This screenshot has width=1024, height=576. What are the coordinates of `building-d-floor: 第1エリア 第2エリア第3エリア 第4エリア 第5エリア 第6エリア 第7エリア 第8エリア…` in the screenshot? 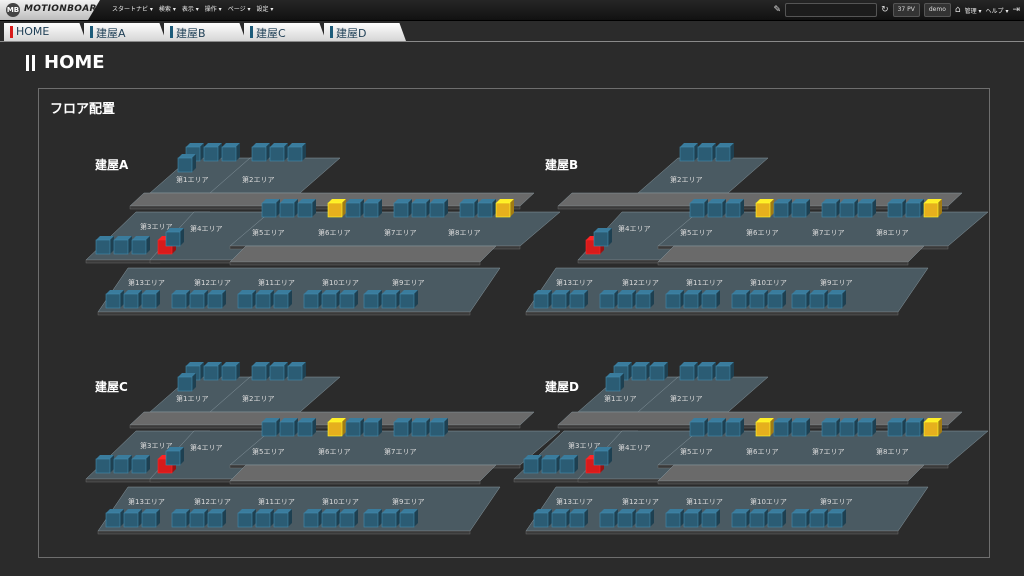 It's located at (751, 448).